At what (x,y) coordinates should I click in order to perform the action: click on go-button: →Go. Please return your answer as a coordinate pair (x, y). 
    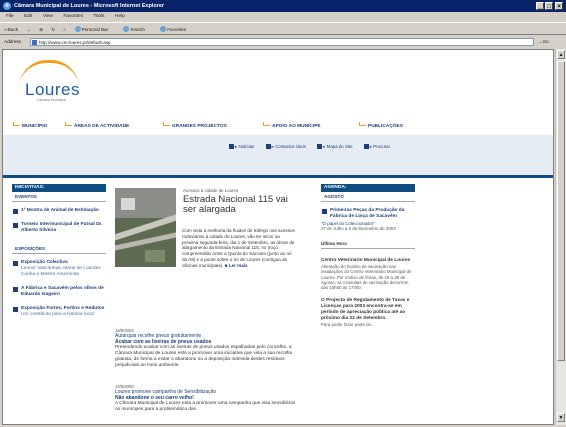
    Looking at the image, I should click on (543, 42).